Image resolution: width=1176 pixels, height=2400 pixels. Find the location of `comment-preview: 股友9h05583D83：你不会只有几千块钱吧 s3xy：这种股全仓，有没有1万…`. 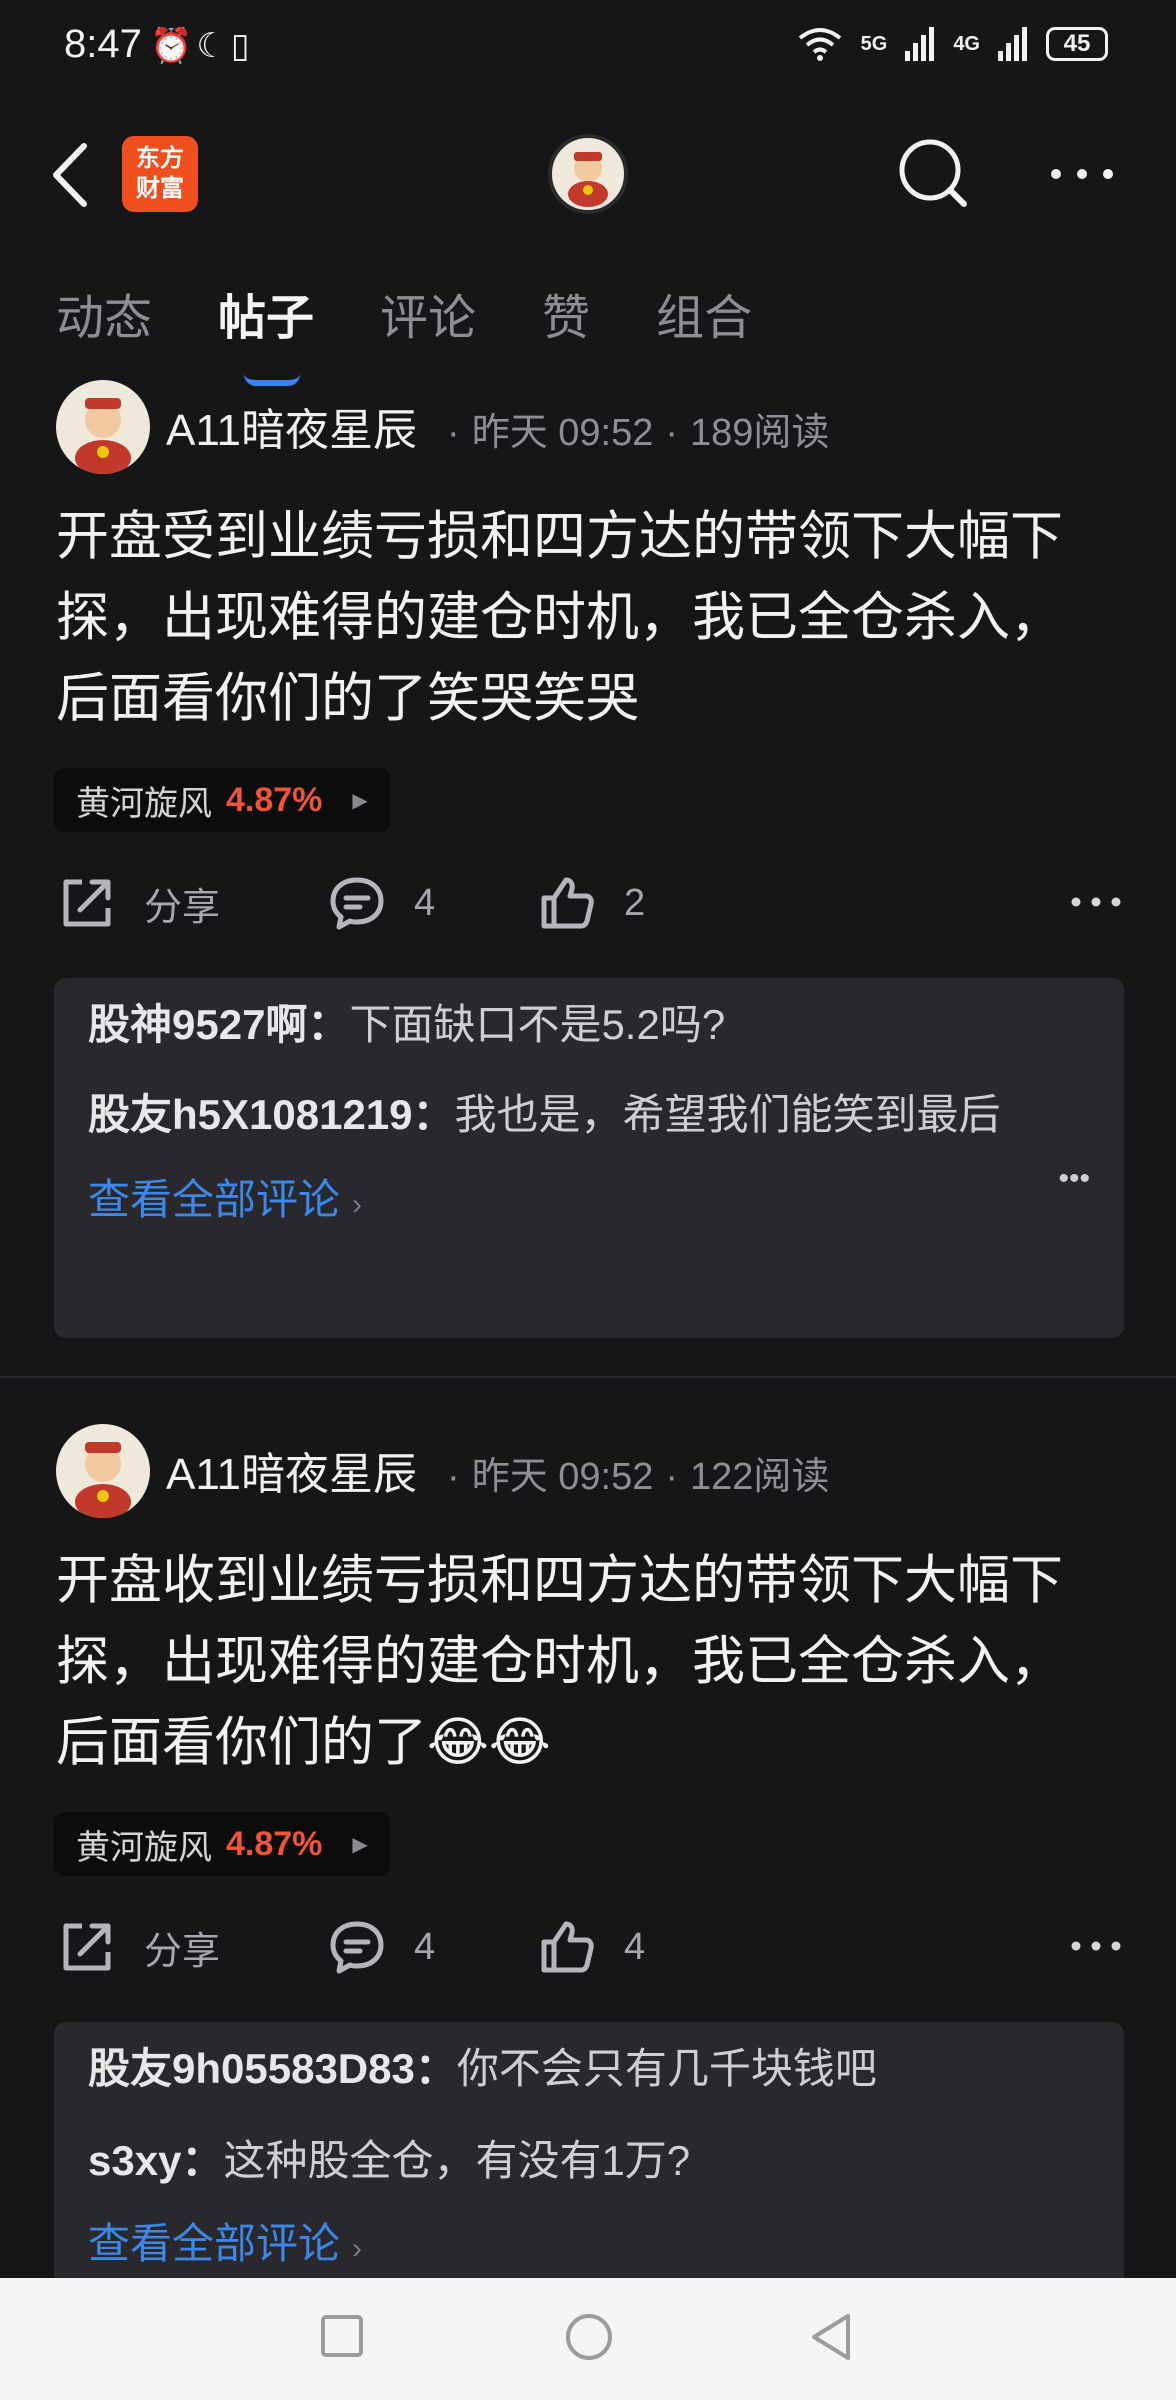

comment-preview: 股友9h05583D83：你不会只有几千块钱吧 s3xy：这种股全仓，有没有1万… is located at coordinates (589, 2172).